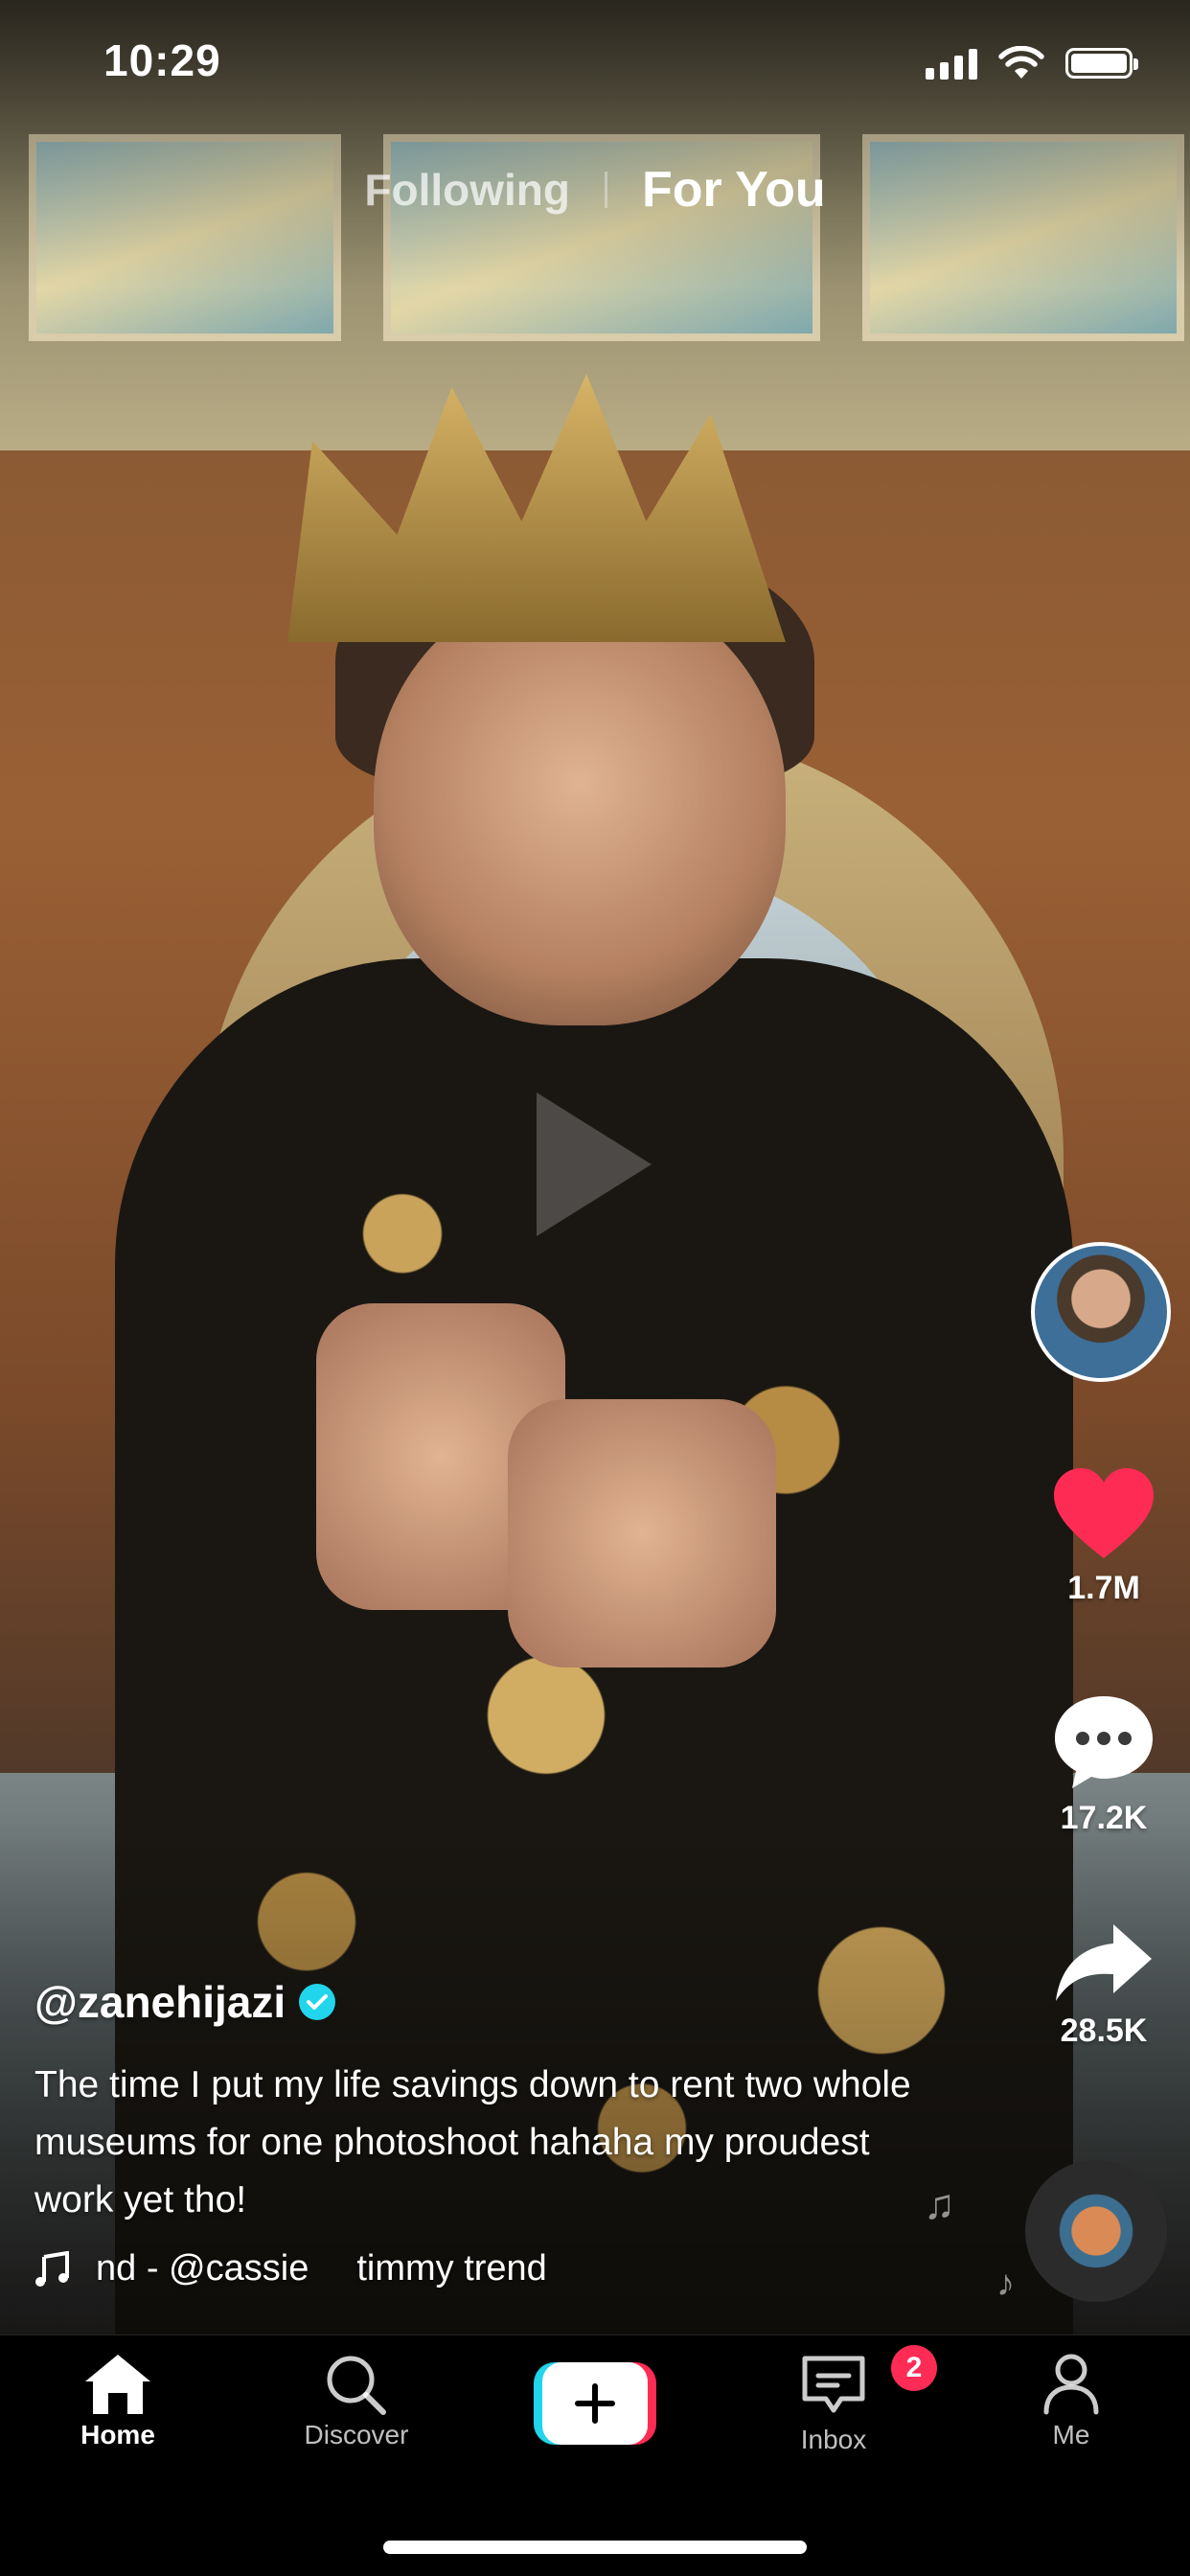 Image resolution: width=1190 pixels, height=2576 pixels. I want to click on sound-title: timmy trend, so click(452, 2268).